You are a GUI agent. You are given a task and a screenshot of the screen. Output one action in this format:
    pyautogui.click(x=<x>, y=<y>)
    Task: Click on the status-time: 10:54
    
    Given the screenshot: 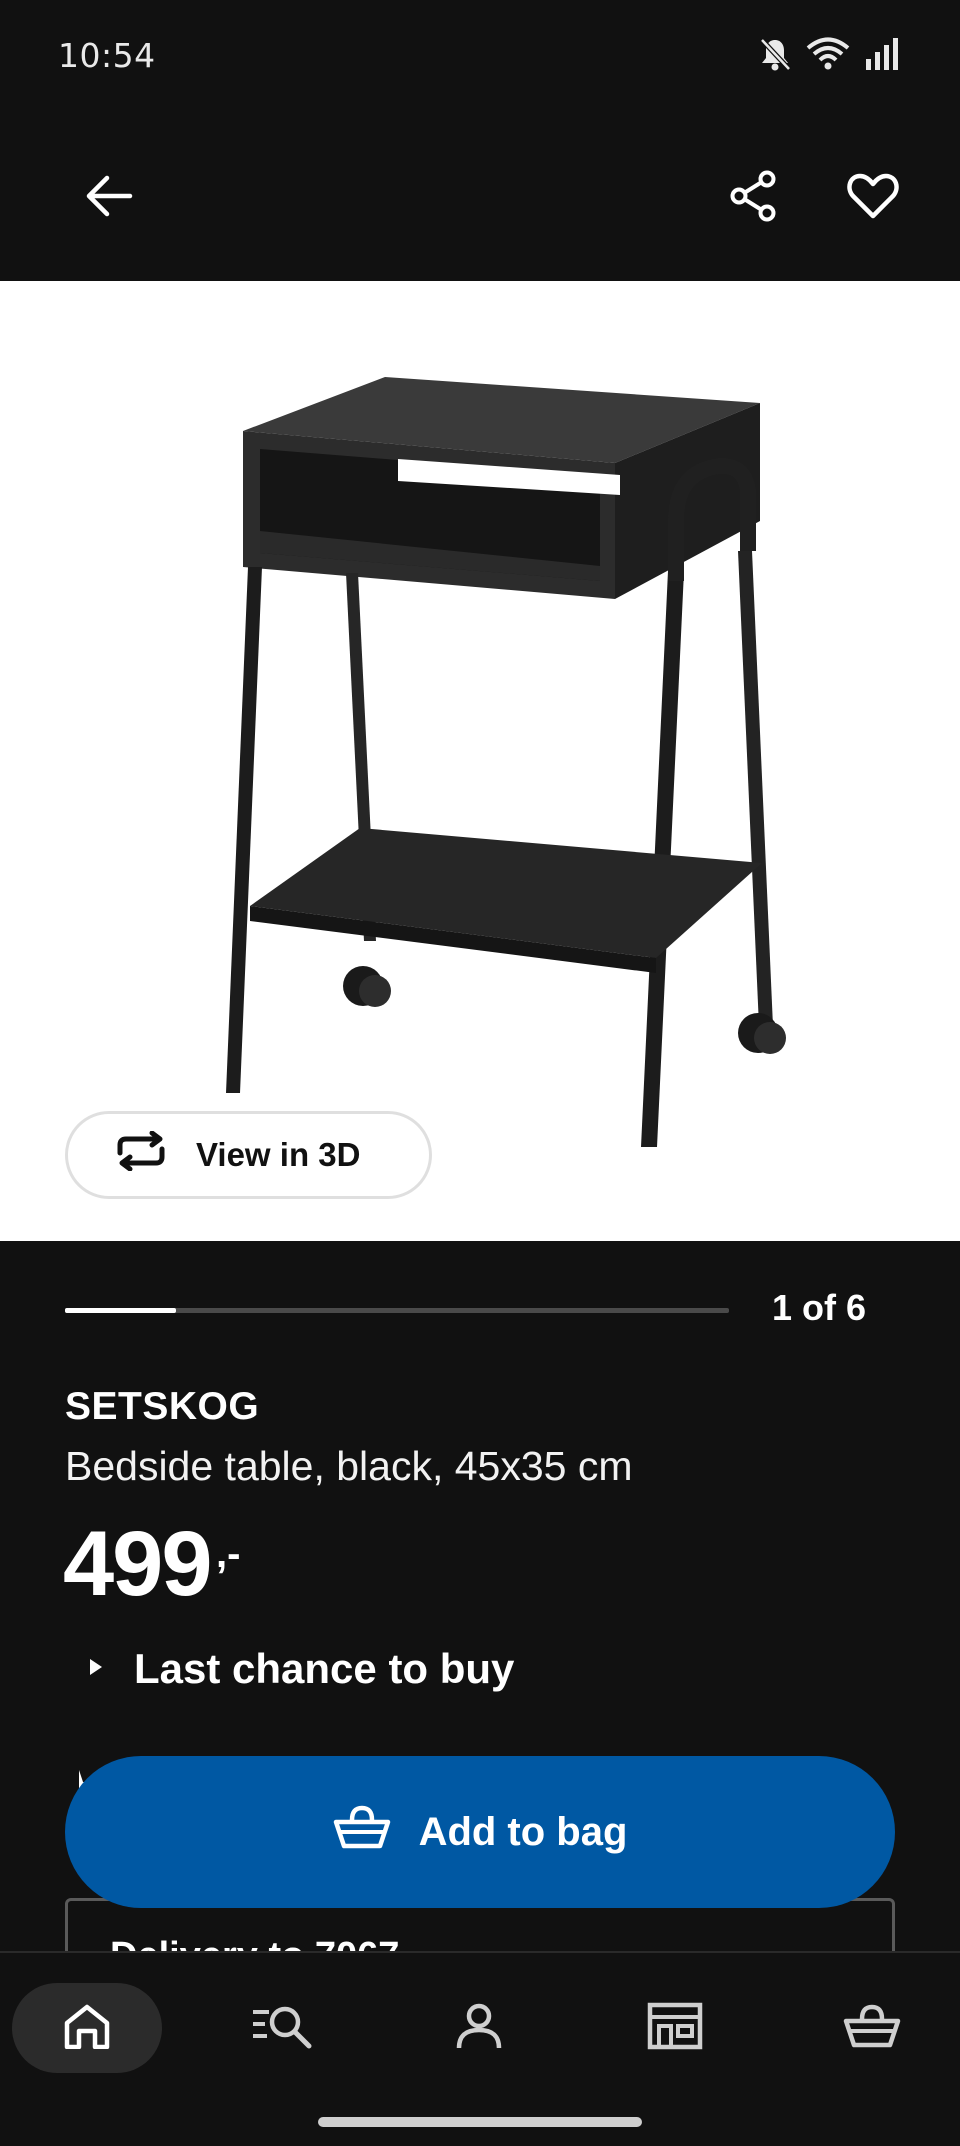 What is the action you would take?
    pyautogui.click(x=107, y=55)
    